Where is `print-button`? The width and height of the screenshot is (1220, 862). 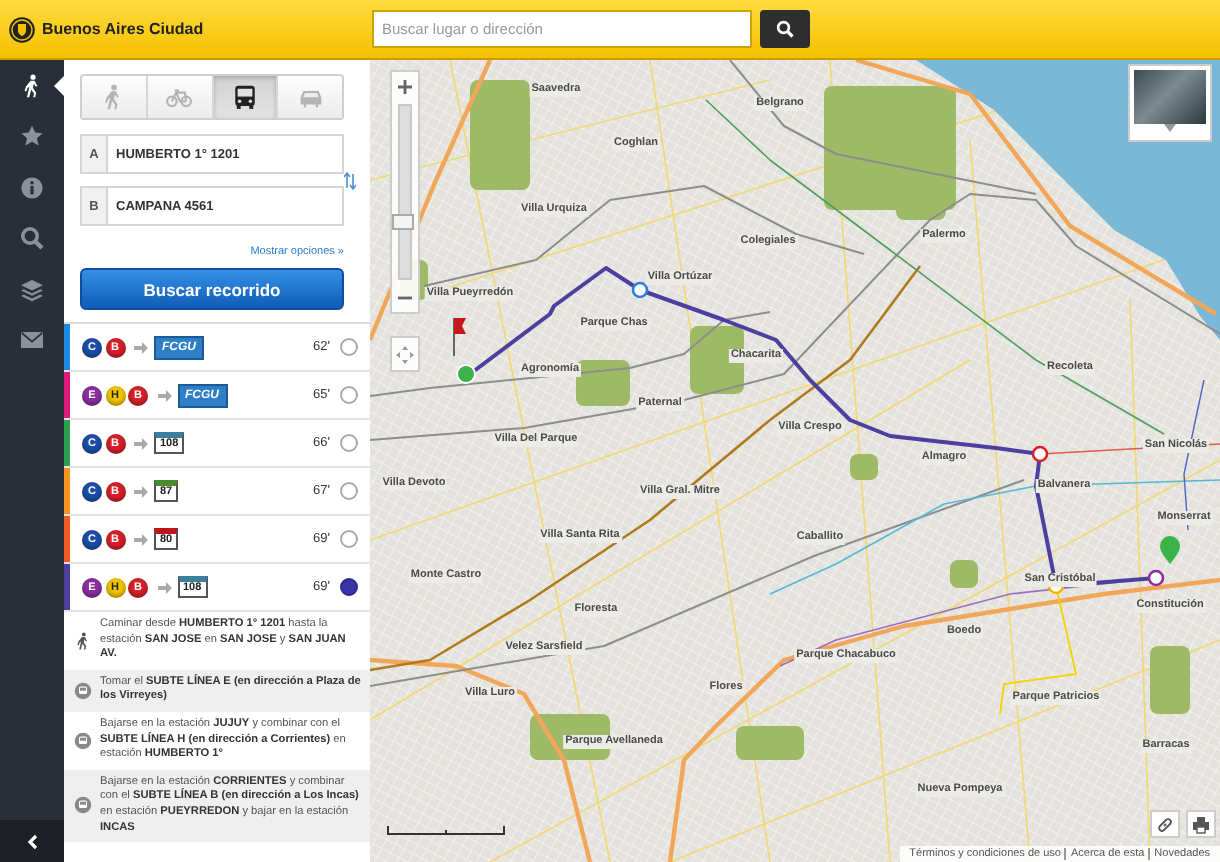
print-button is located at coordinates (1201, 824).